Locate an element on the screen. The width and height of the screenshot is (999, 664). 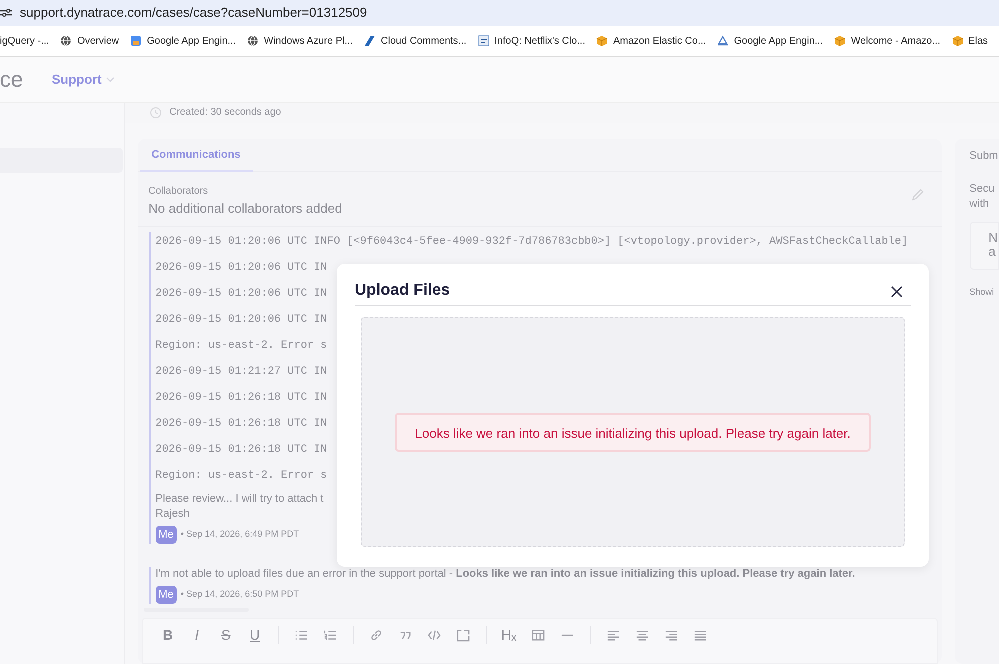
created-text: Created: 30 seconds ago is located at coordinates (226, 113).